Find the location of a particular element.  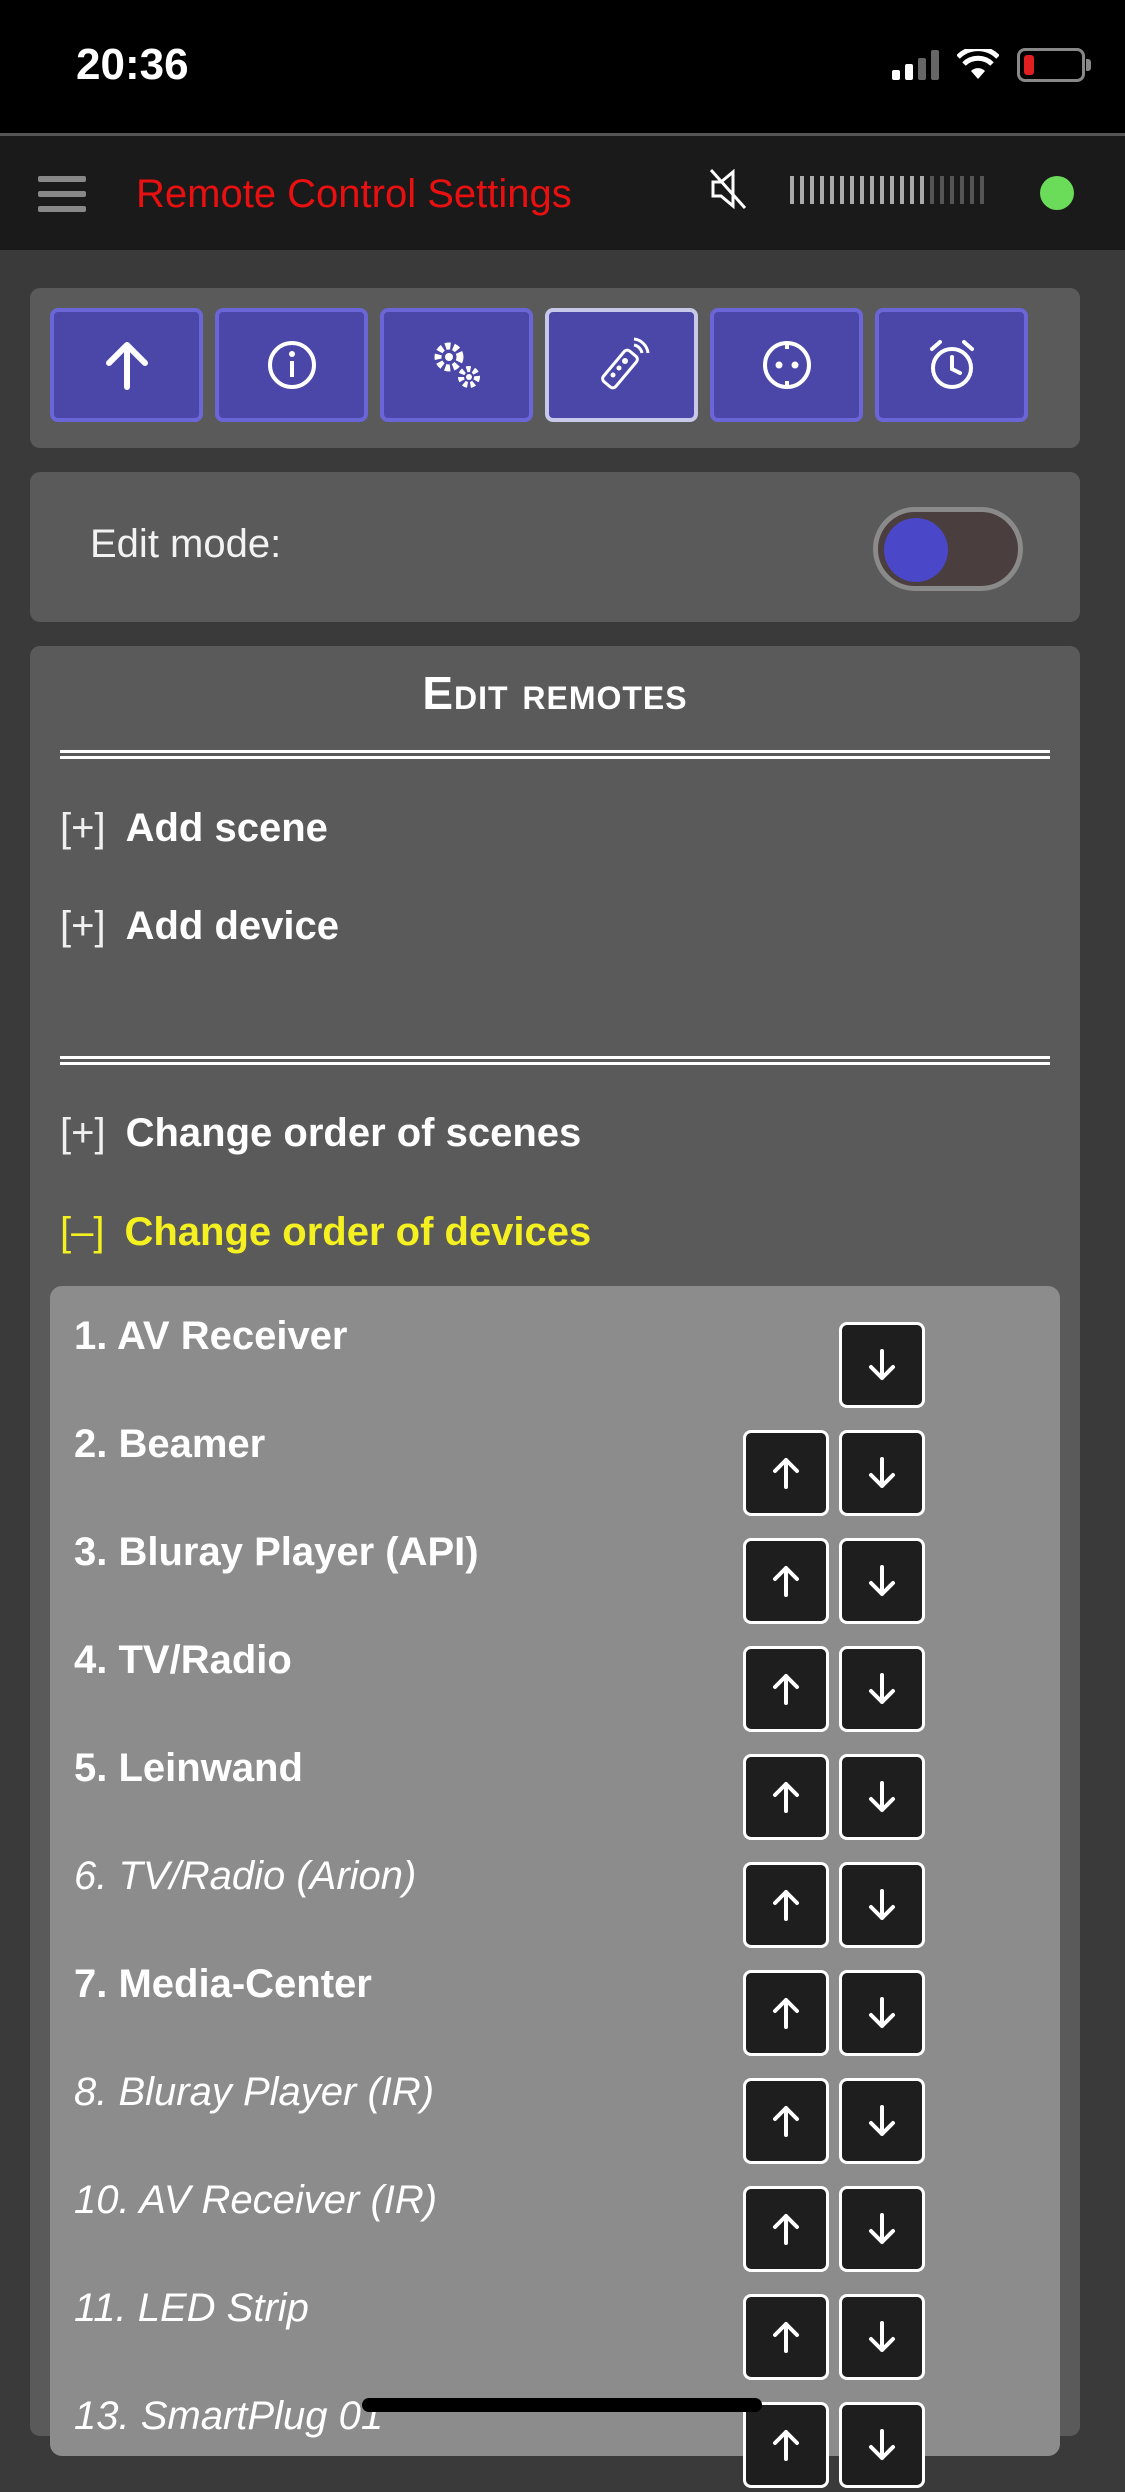

info-icon is located at coordinates (291, 365).